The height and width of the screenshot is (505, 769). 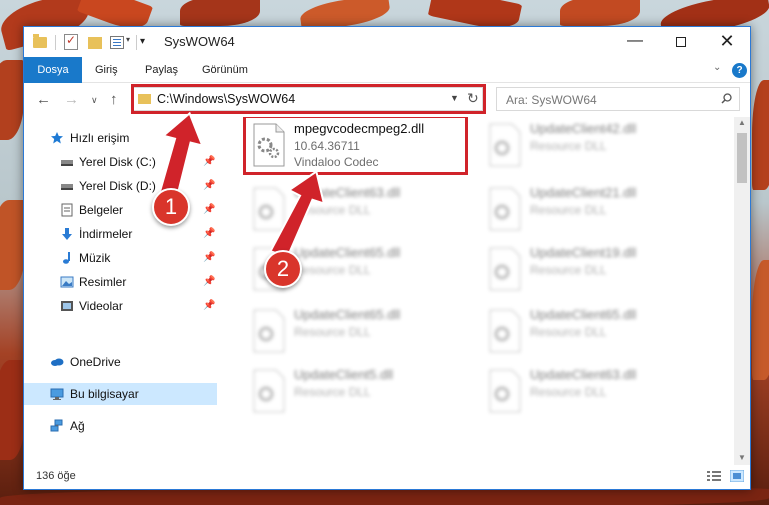 What do you see at coordinates (241, 185) in the screenshot?
I see `annotation-arrows` at bounding box center [241, 185].